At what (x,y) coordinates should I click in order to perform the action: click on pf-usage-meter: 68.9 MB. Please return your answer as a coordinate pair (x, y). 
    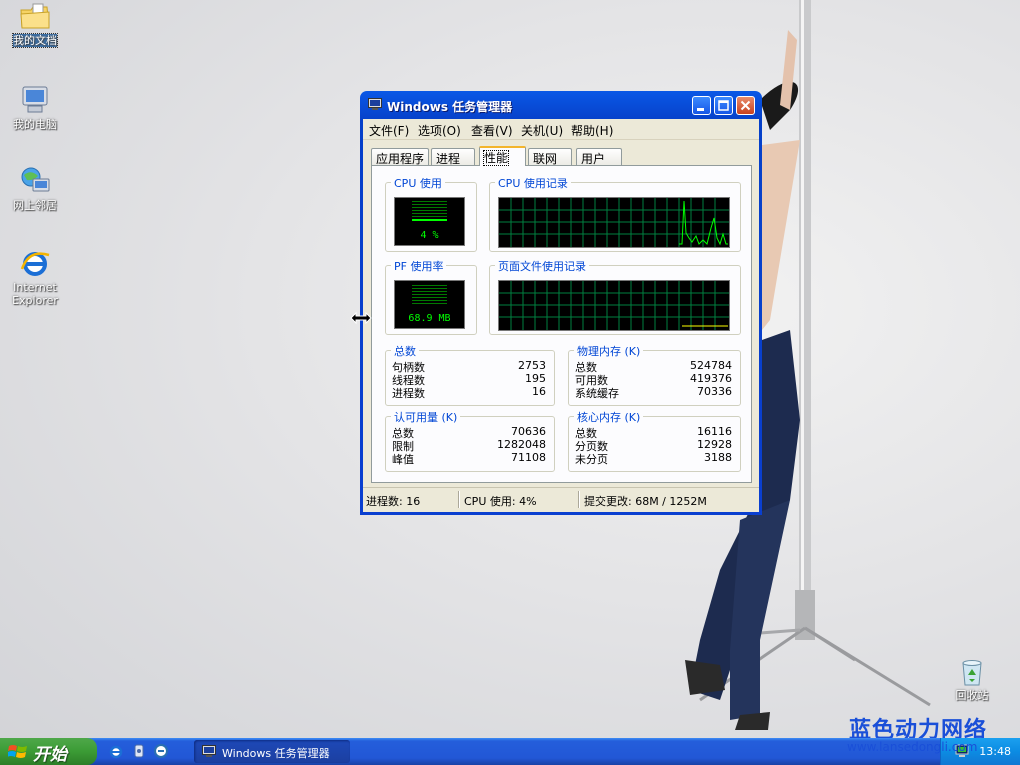
    Looking at the image, I should click on (429, 304).